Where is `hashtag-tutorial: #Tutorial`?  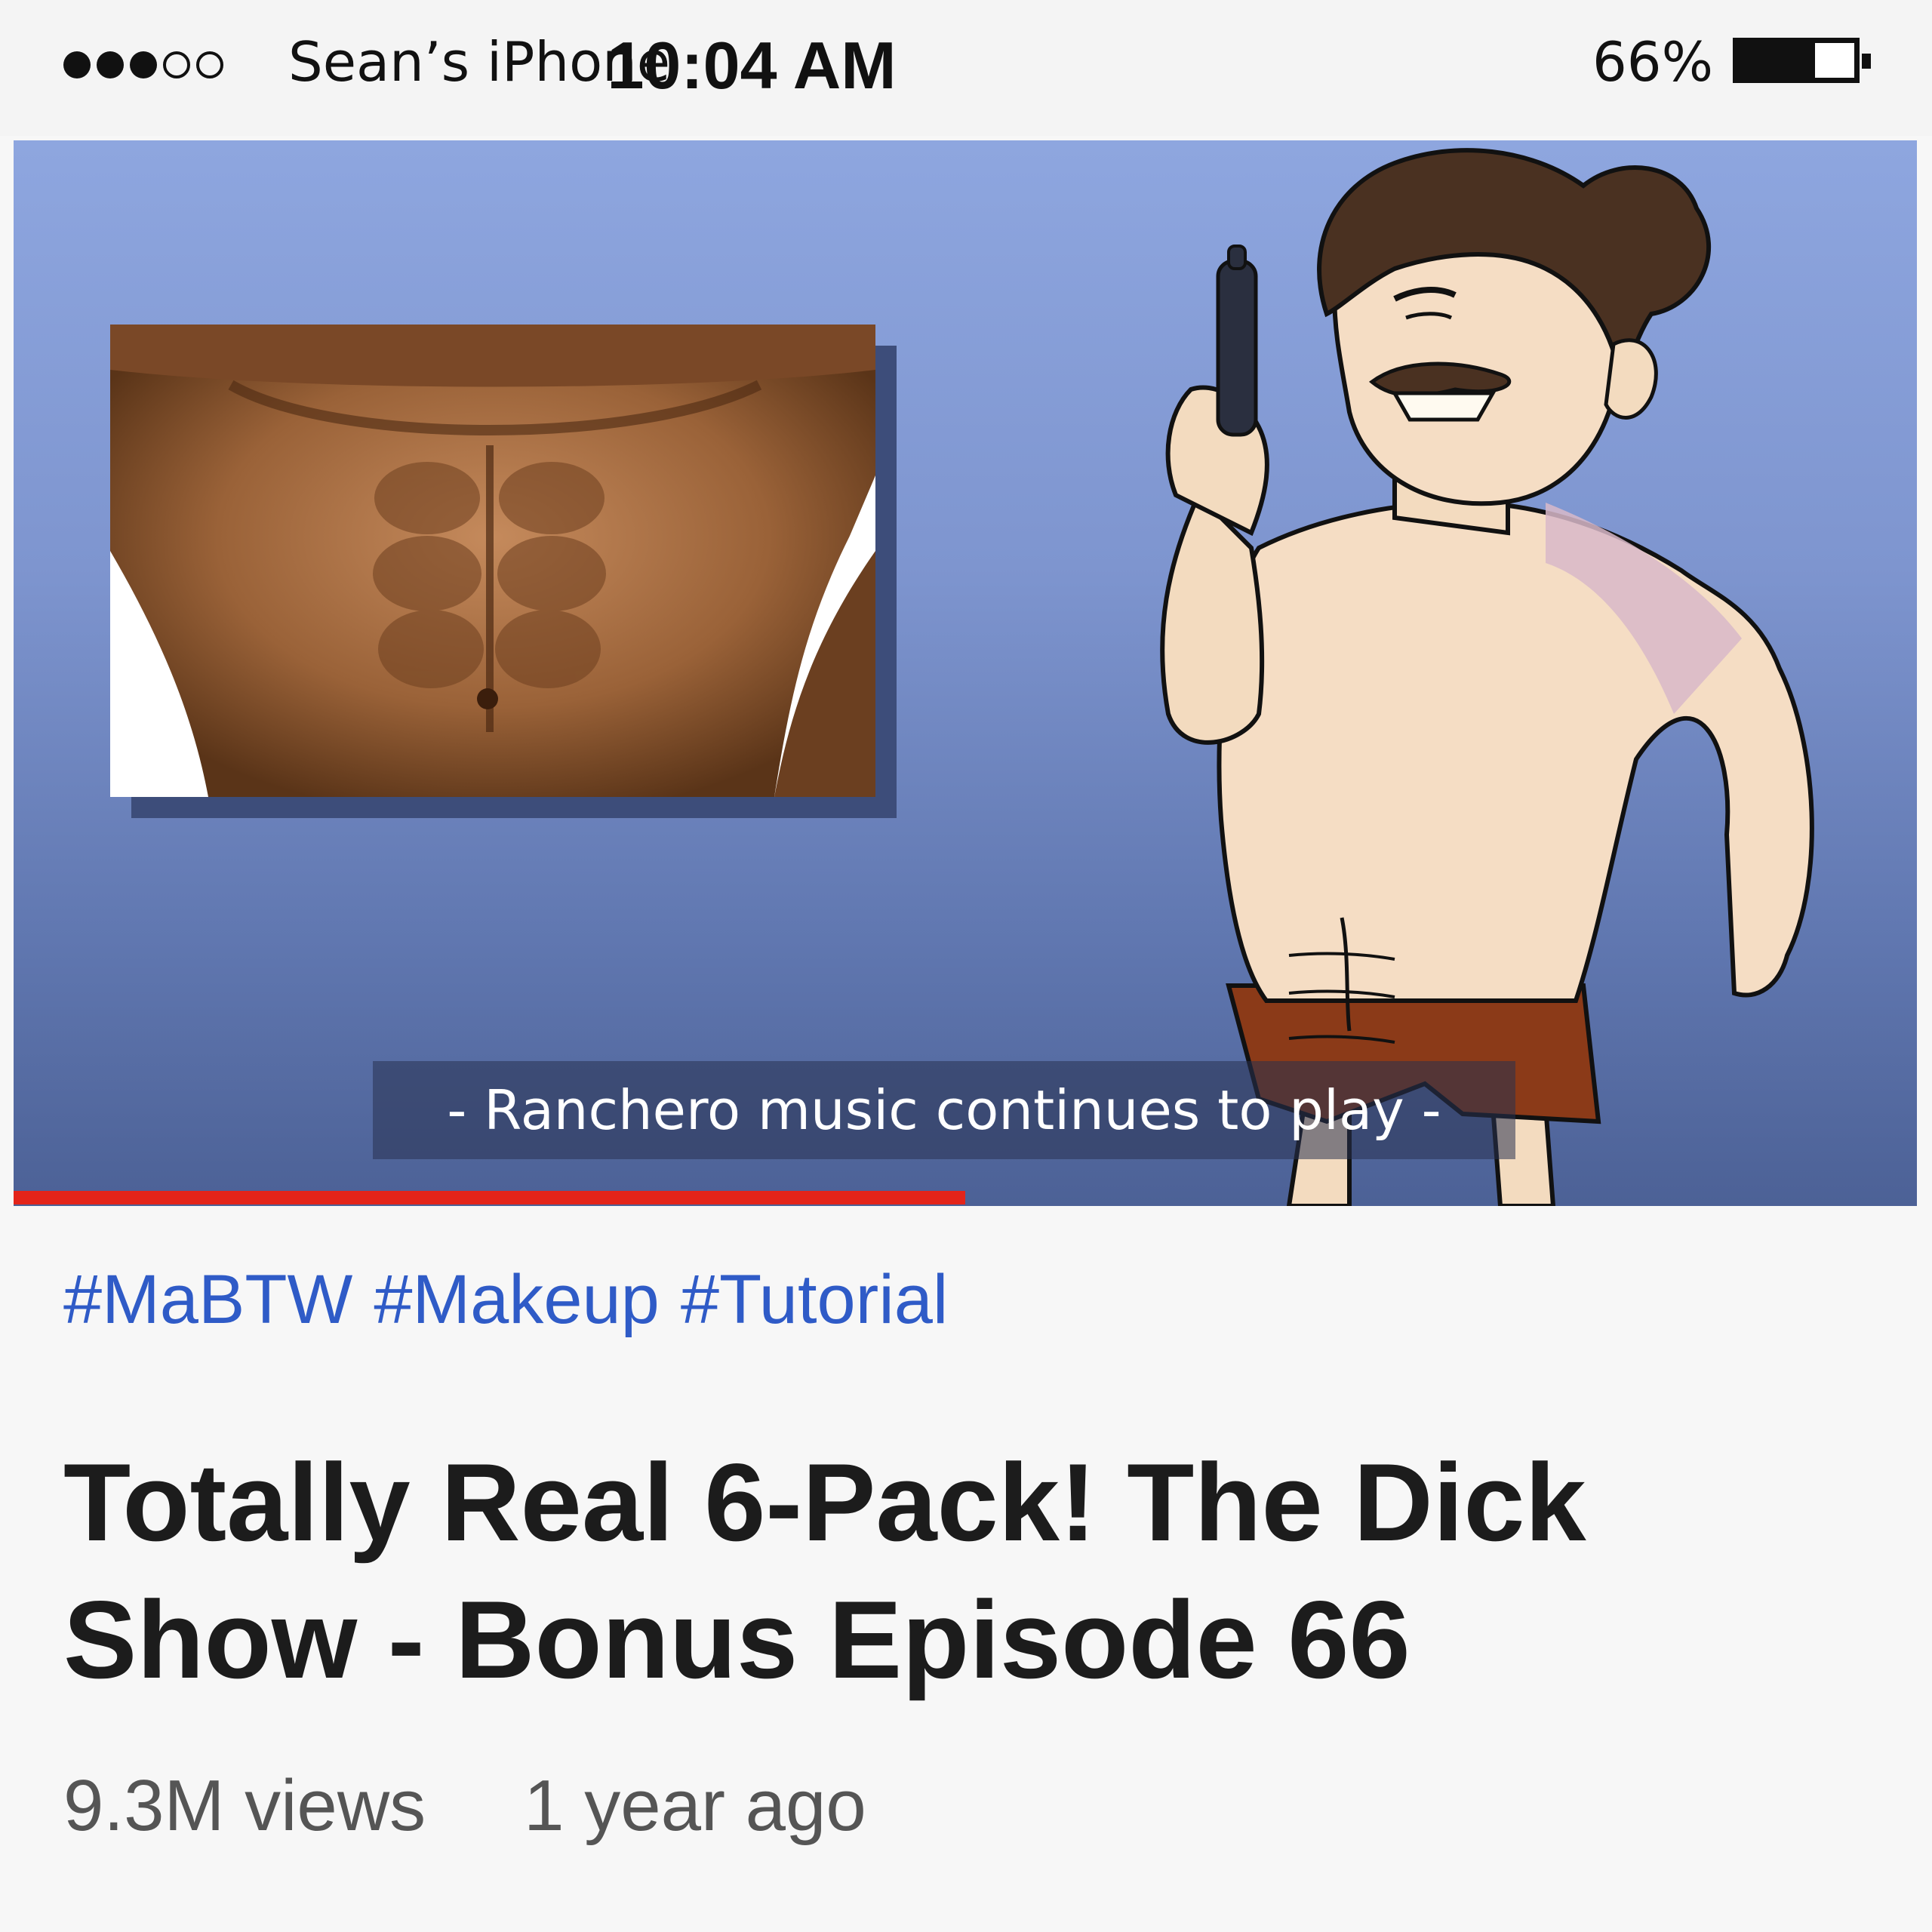
hashtag-tutorial: #Tutorial is located at coordinates (815, 1300).